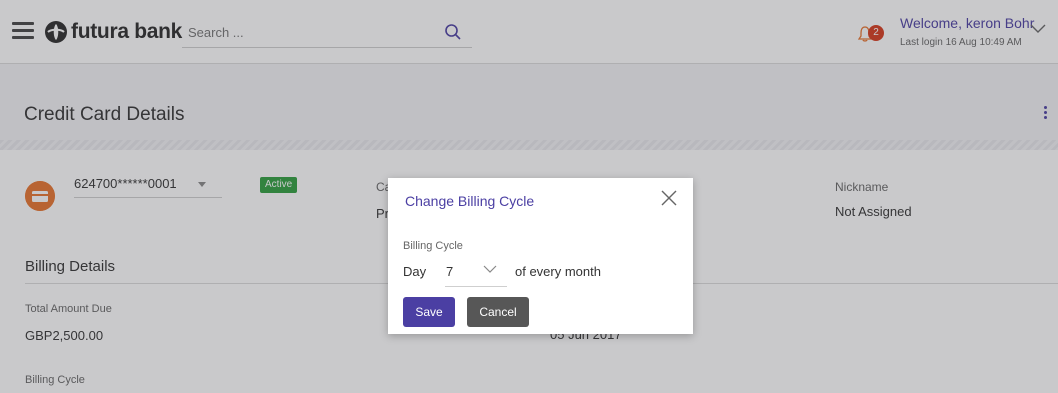  What do you see at coordinates (433, 246) in the screenshot?
I see `billing-cycle-field-label: Billing Cycle` at bounding box center [433, 246].